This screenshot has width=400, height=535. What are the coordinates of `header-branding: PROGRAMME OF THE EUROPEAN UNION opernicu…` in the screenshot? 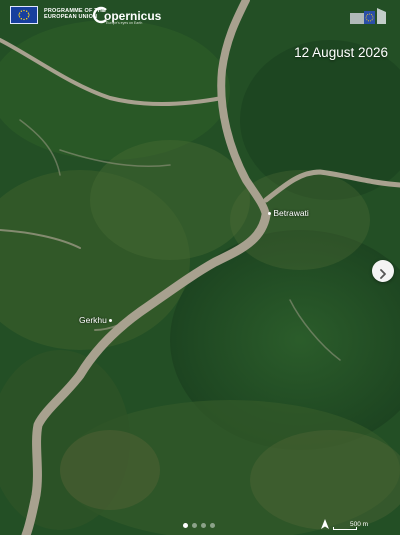 It's located at (200, 17).